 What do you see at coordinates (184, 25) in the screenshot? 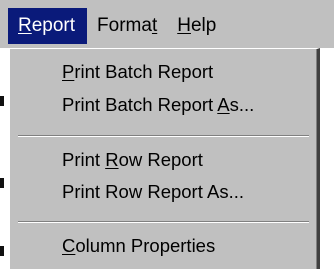
I see `mnemonic: H` at bounding box center [184, 25].